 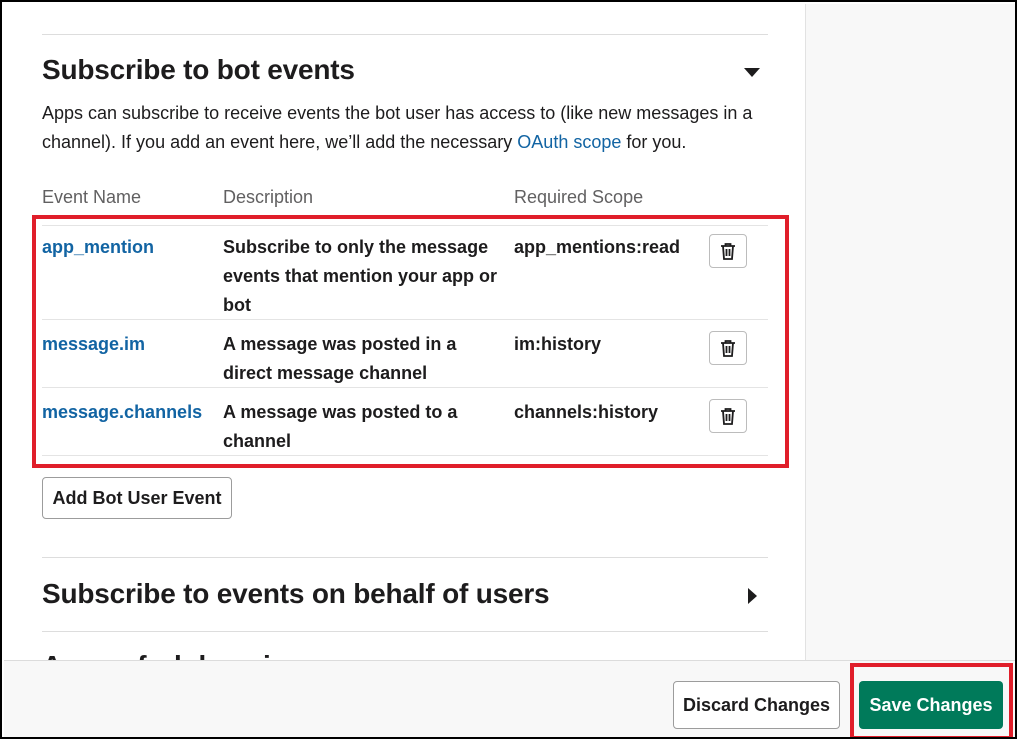 What do you see at coordinates (509, 698) in the screenshot?
I see `footer-action-bar: Discard Changes Save Changes` at bounding box center [509, 698].